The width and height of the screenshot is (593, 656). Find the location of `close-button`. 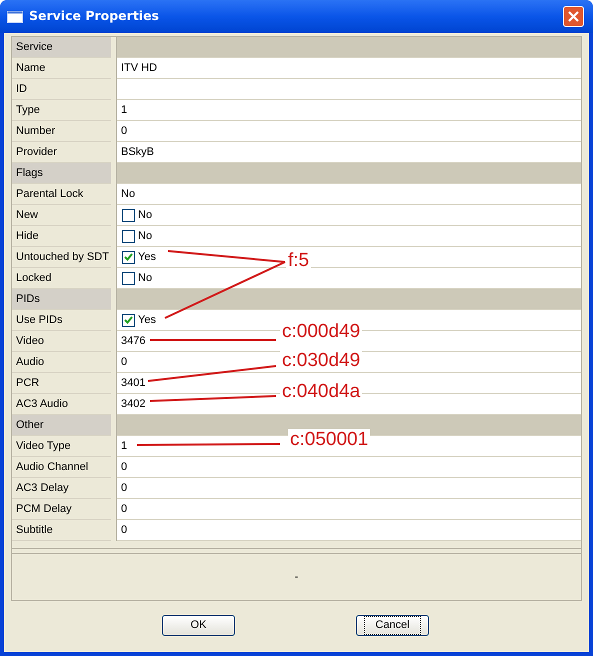

close-button is located at coordinates (573, 16).